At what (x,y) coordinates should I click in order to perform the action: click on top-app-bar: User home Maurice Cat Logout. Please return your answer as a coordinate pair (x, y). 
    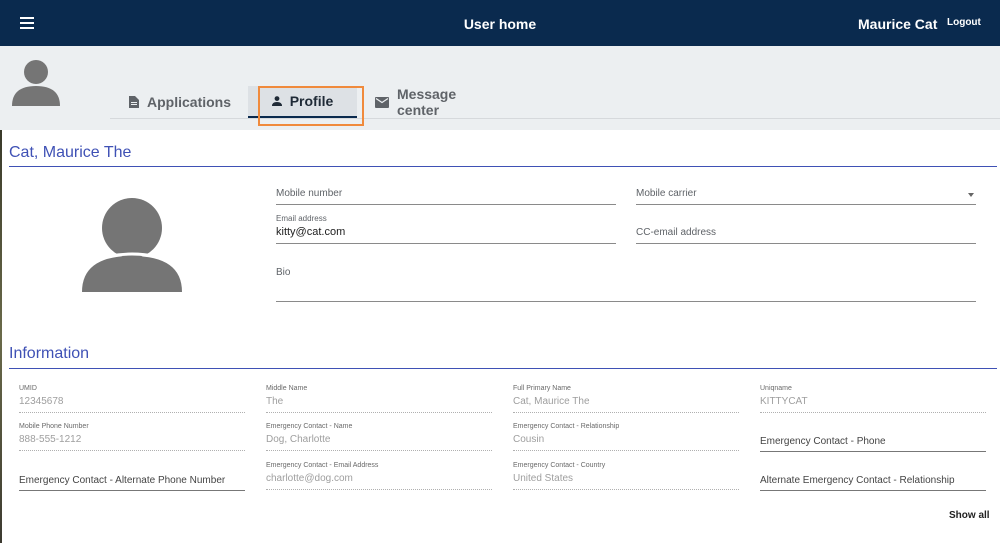
    Looking at the image, I should click on (500, 23).